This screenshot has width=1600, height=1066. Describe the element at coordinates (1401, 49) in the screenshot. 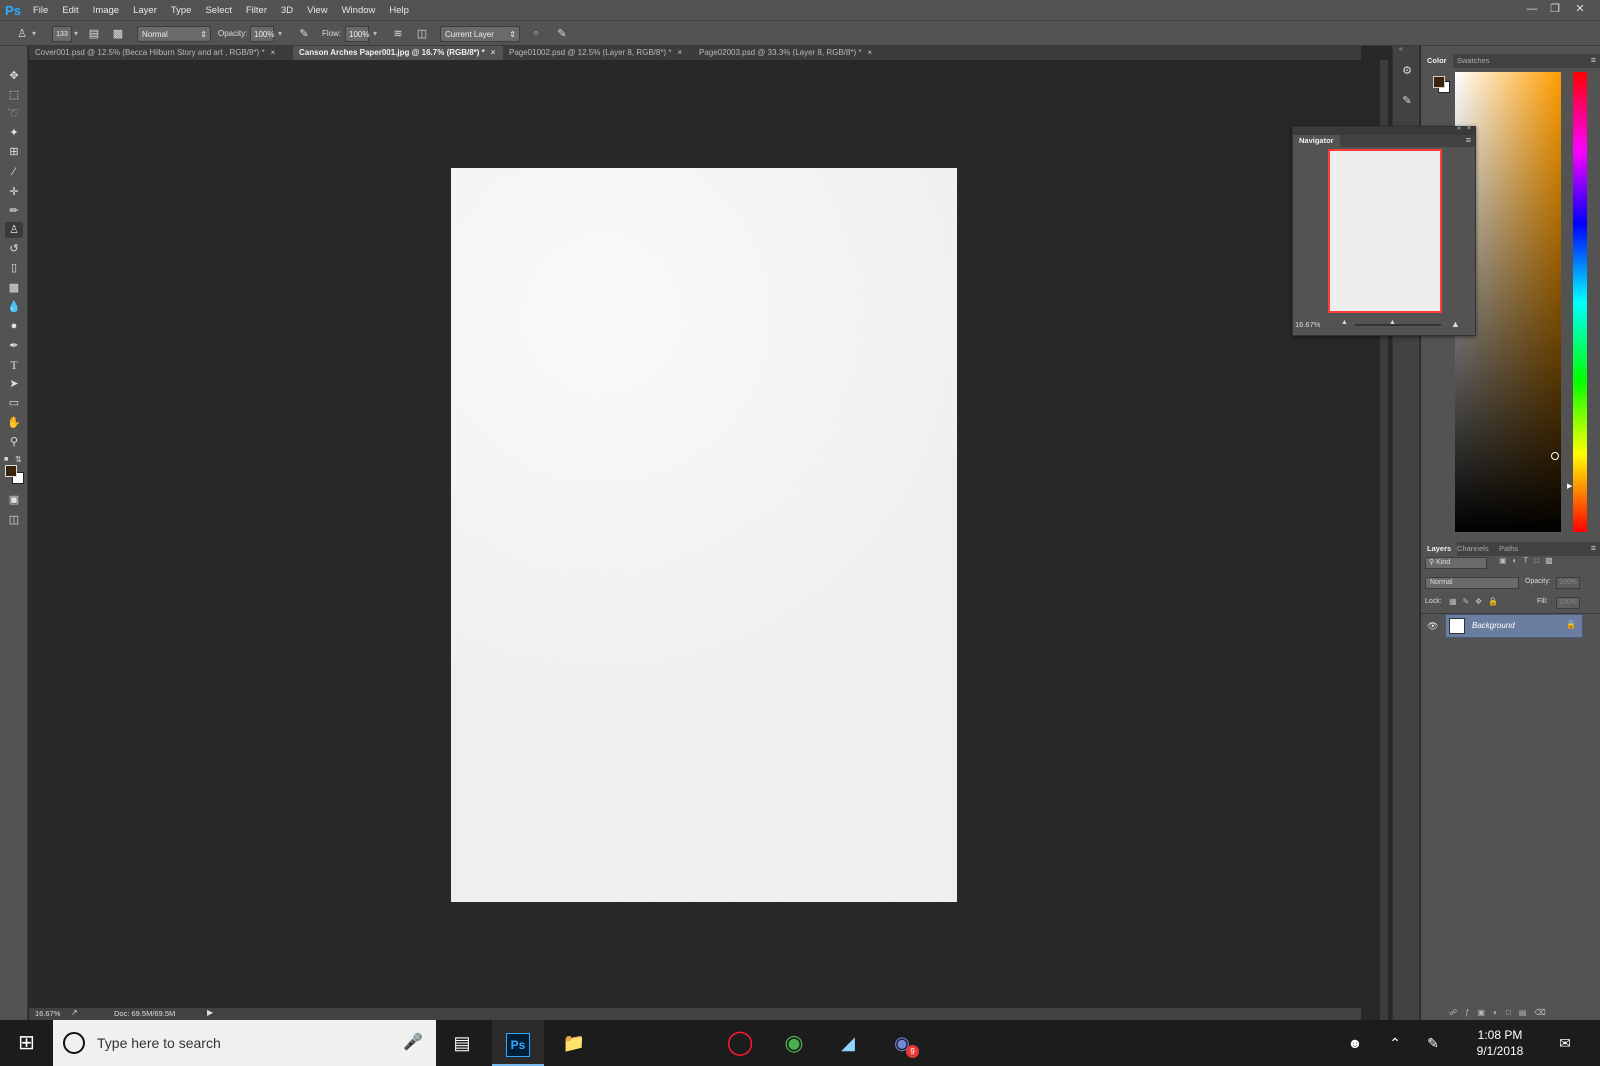

I see `collapse-dock-icon: «` at that location.